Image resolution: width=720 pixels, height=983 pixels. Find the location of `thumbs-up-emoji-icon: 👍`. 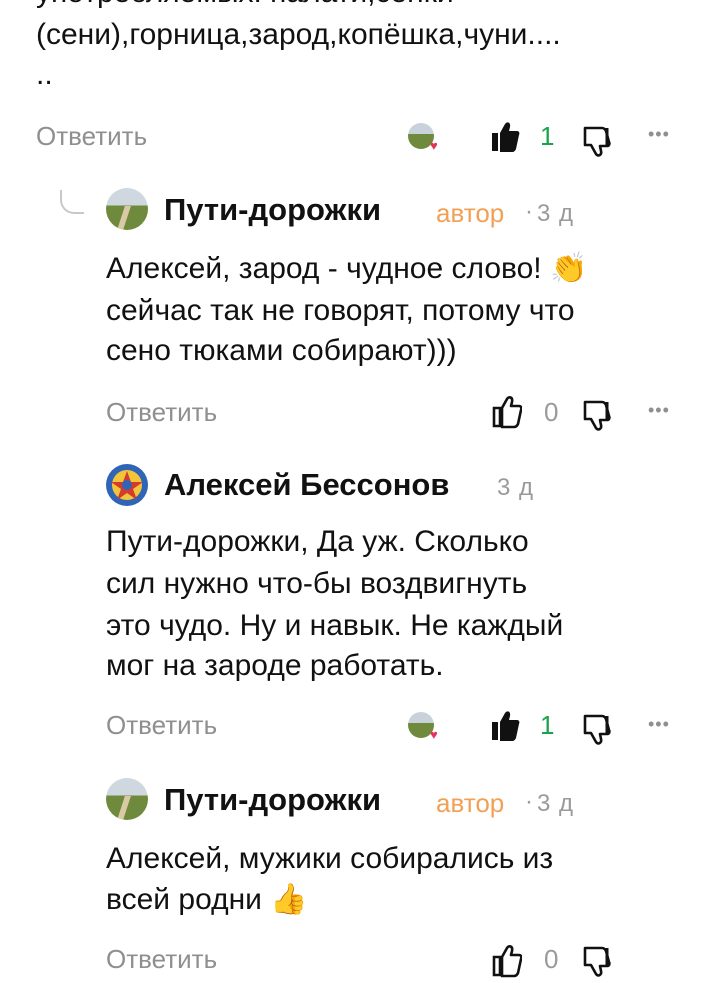

thumbs-up-emoji-icon: 👍 is located at coordinates (289, 899).